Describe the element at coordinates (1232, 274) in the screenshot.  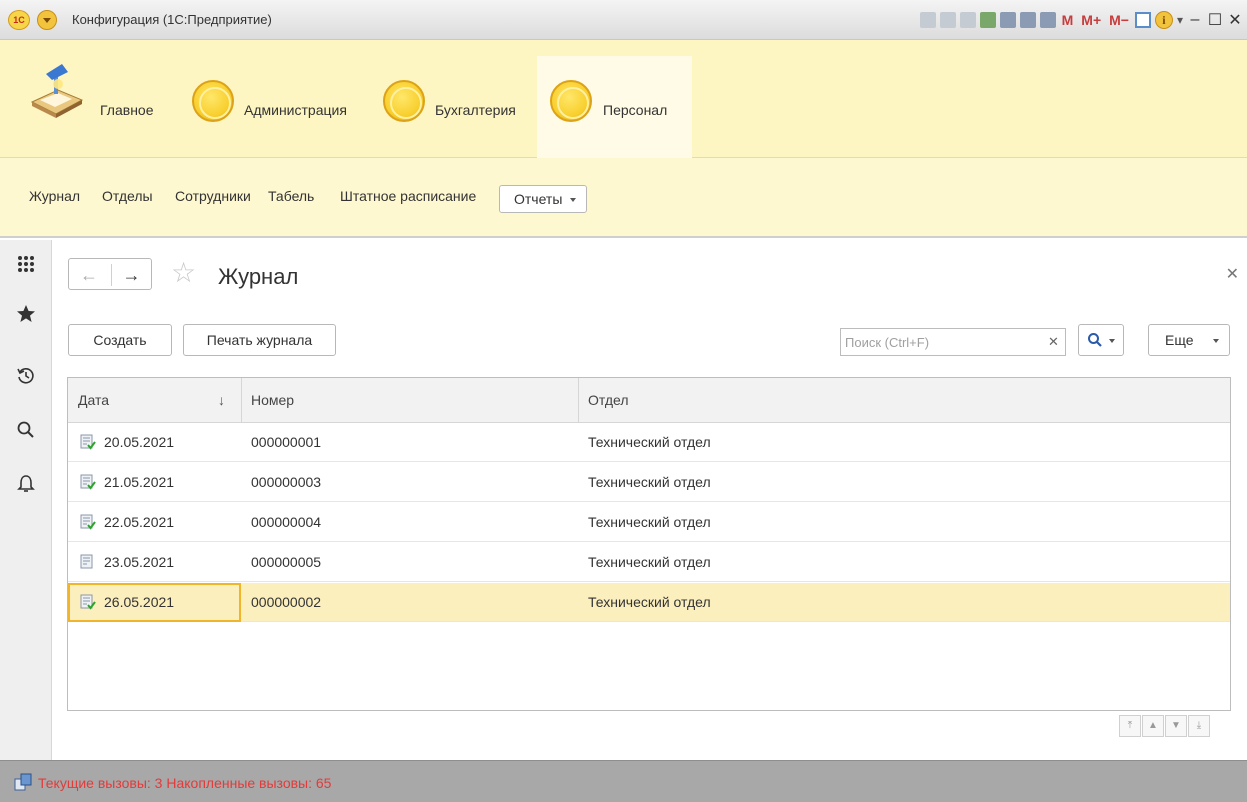
I see `close-form-icon: ✕` at that location.